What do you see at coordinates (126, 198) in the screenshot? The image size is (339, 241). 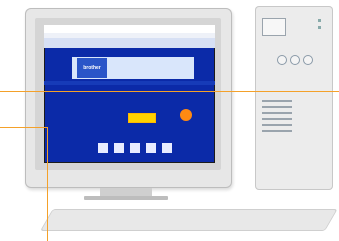 I see `monitor-foot` at bounding box center [126, 198].